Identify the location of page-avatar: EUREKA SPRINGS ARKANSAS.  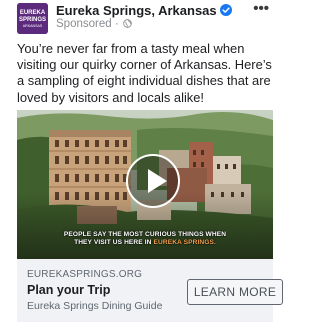
(32, 18).